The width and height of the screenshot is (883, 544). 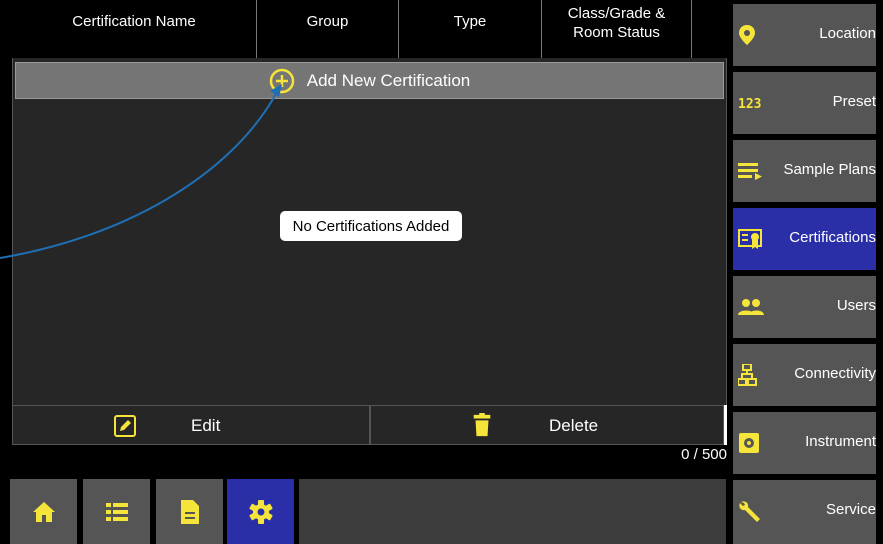 I want to click on add-new-certification-button: Add New Certification, so click(x=369, y=80).